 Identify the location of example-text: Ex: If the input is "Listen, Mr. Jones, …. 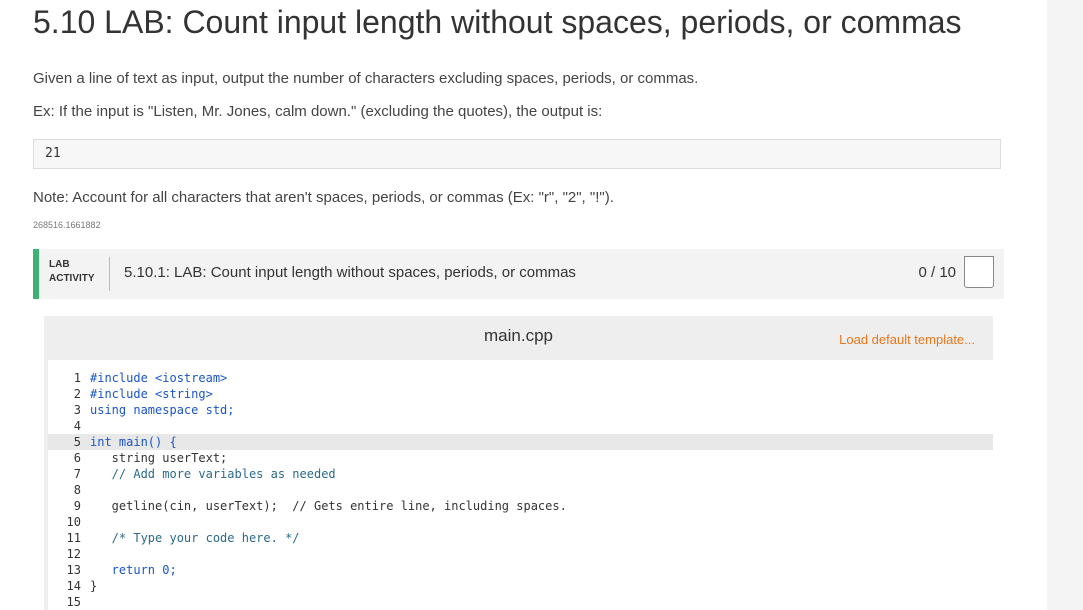
(318, 111).